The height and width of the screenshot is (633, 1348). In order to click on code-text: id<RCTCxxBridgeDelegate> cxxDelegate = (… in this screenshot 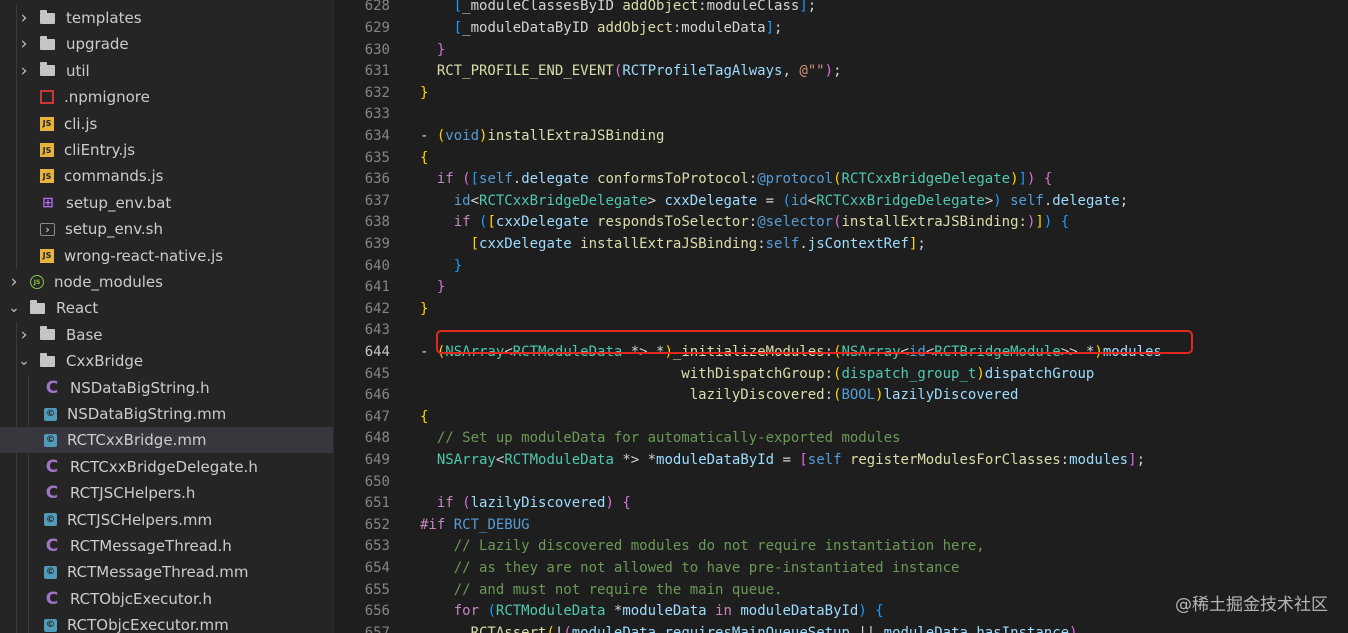, I will do `click(791, 200)`.